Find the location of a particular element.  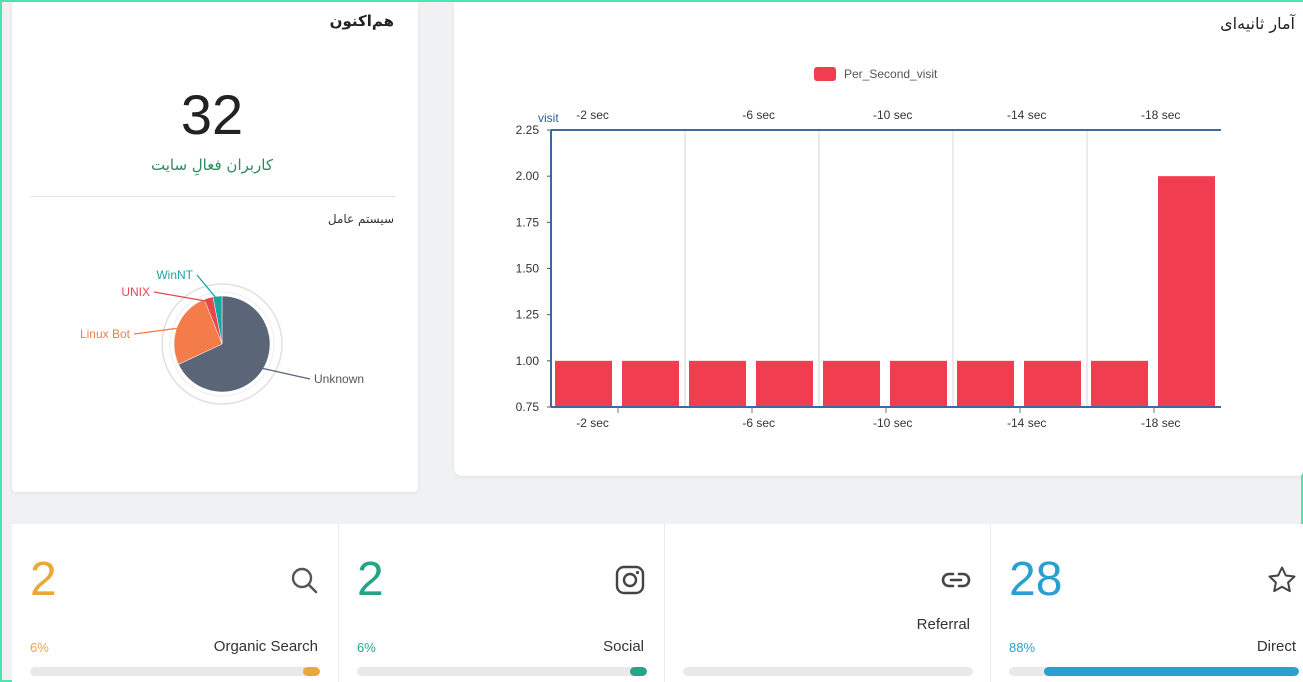

y-tick-label: 0.75 is located at coordinates (528, 407).